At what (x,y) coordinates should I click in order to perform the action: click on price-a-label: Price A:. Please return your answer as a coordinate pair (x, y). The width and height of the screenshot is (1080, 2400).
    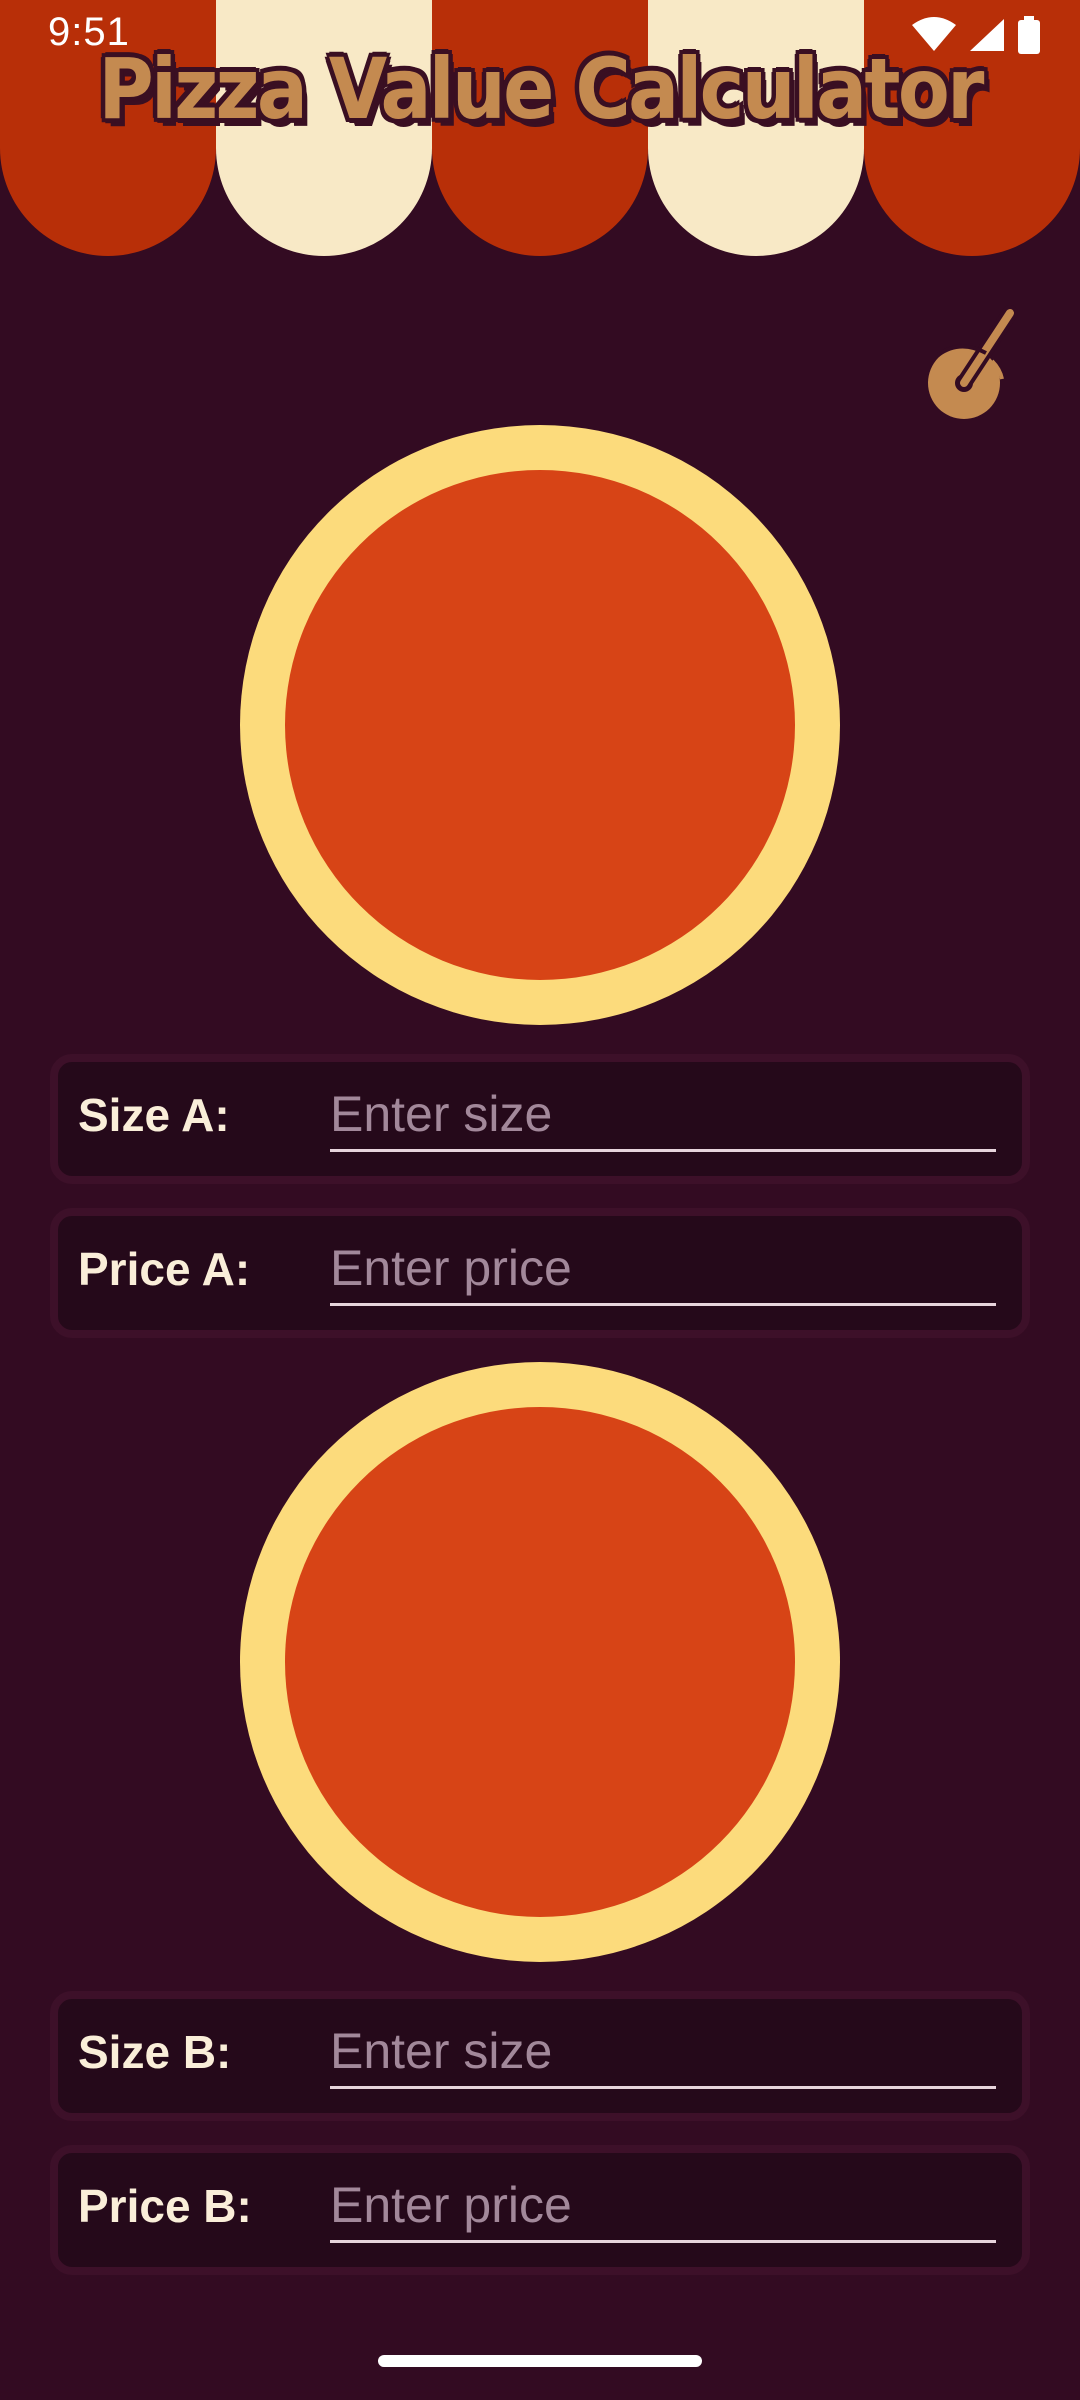
    Looking at the image, I should click on (164, 1269).